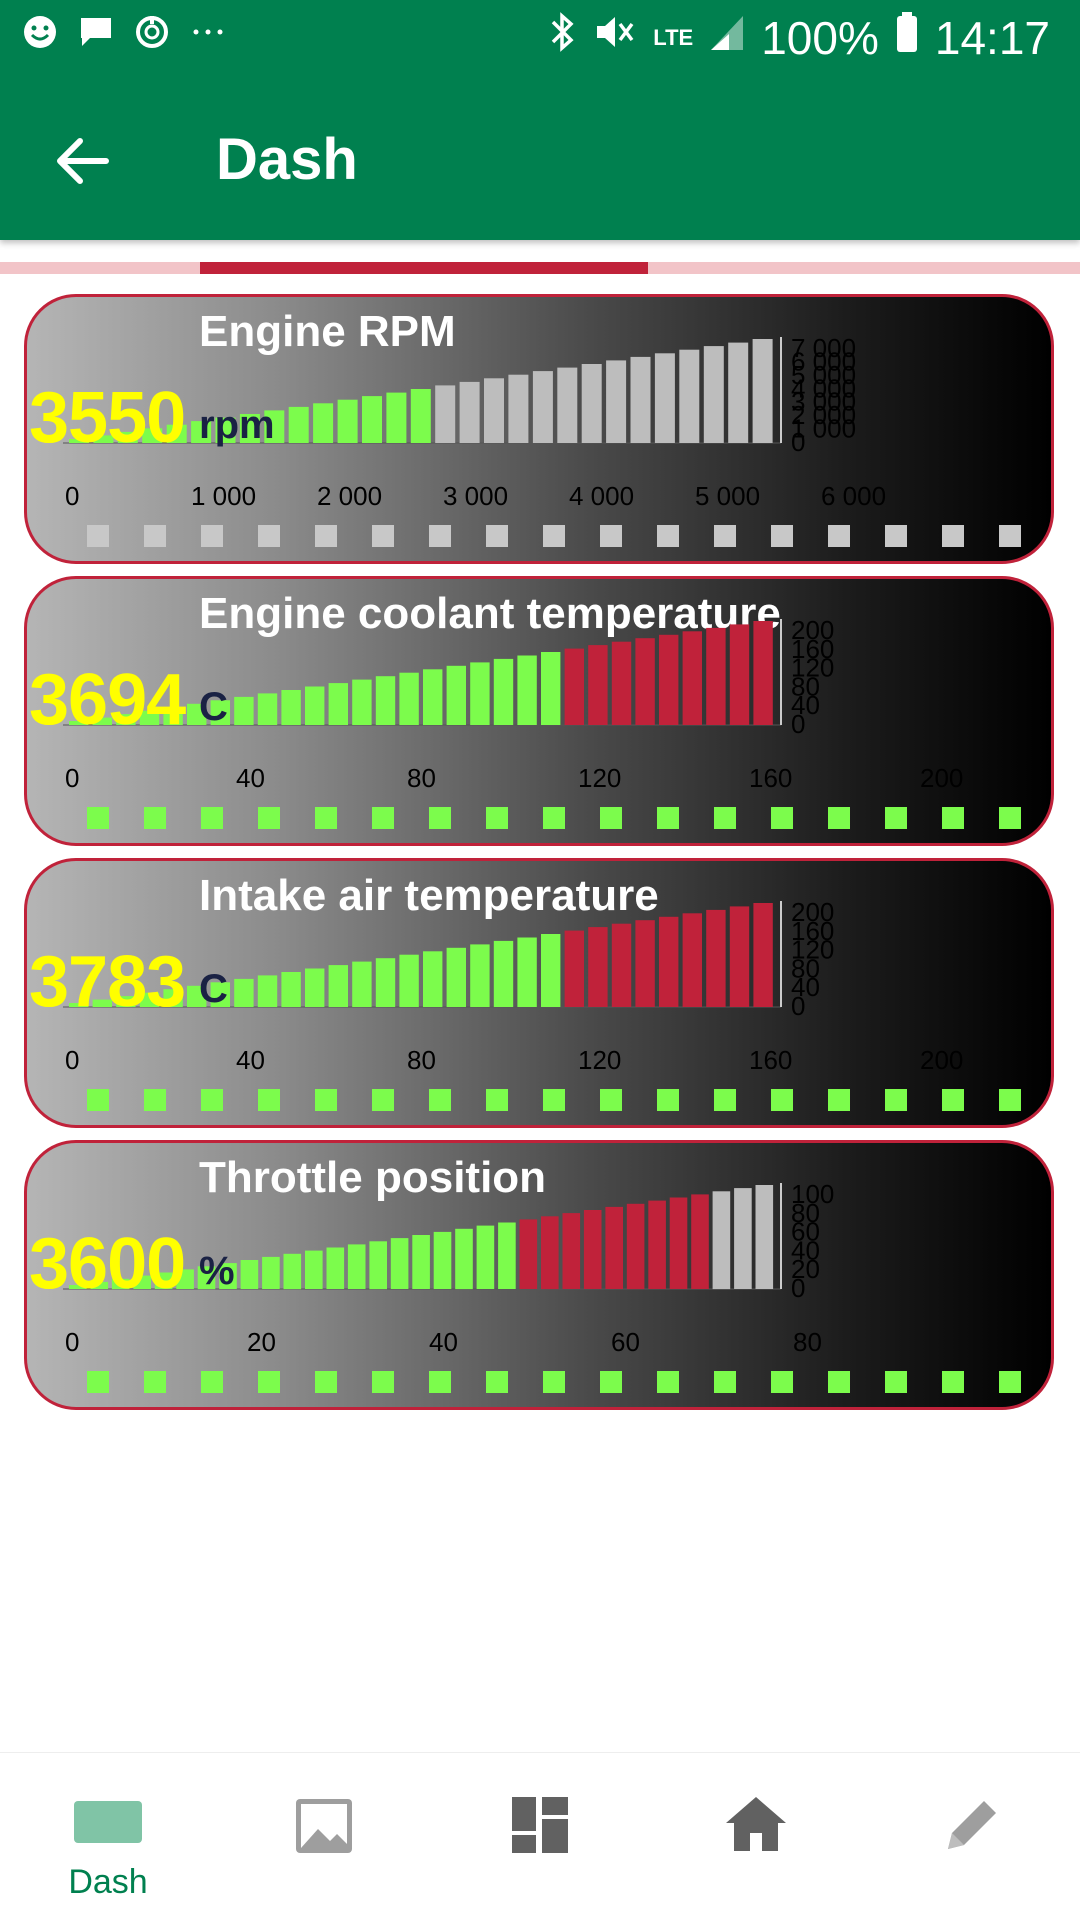 The width and height of the screenshot is (1080, 1921). What do you see at coordinates (40, 34) in the screenshot?
I see `smiley-icon` at bounding box center [40, 34].